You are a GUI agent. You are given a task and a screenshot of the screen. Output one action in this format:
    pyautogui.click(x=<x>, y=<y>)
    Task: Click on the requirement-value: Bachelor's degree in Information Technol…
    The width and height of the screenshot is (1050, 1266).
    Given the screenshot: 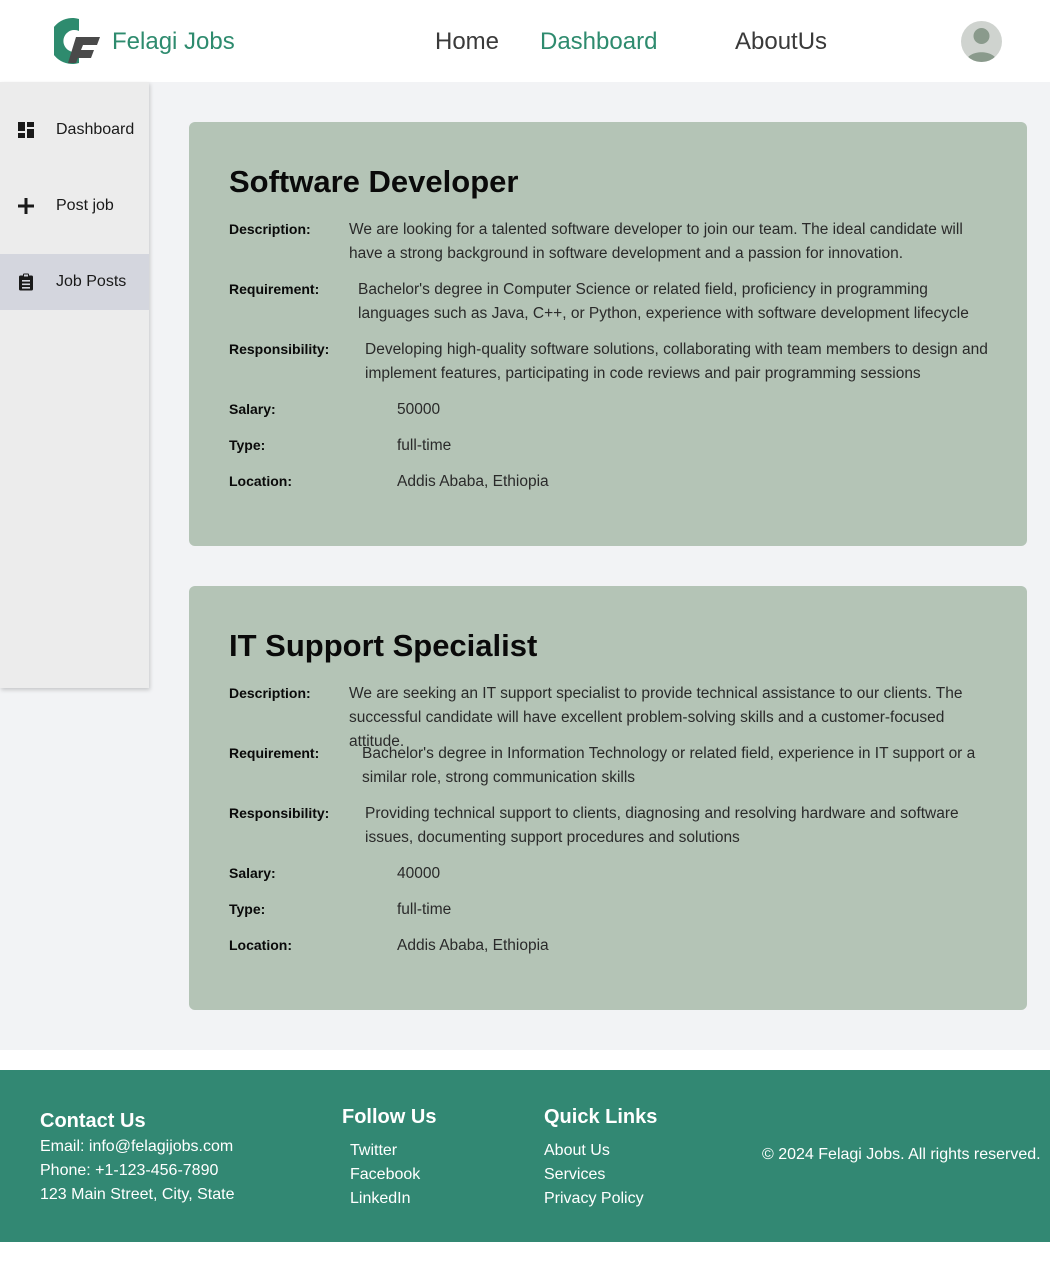 What is the action you would take?
    pyautogui.click(x=669, y=765)
    